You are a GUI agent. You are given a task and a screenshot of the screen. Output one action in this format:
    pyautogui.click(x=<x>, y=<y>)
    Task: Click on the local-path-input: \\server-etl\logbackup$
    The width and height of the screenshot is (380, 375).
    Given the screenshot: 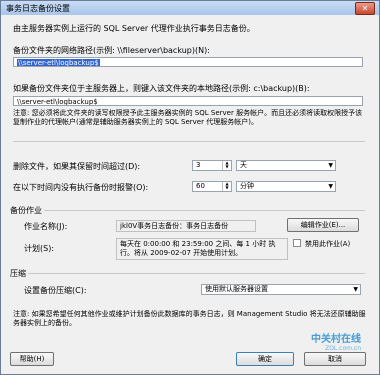 What is the action you would take?
    pyautogui.click(x=188, y=101)
    